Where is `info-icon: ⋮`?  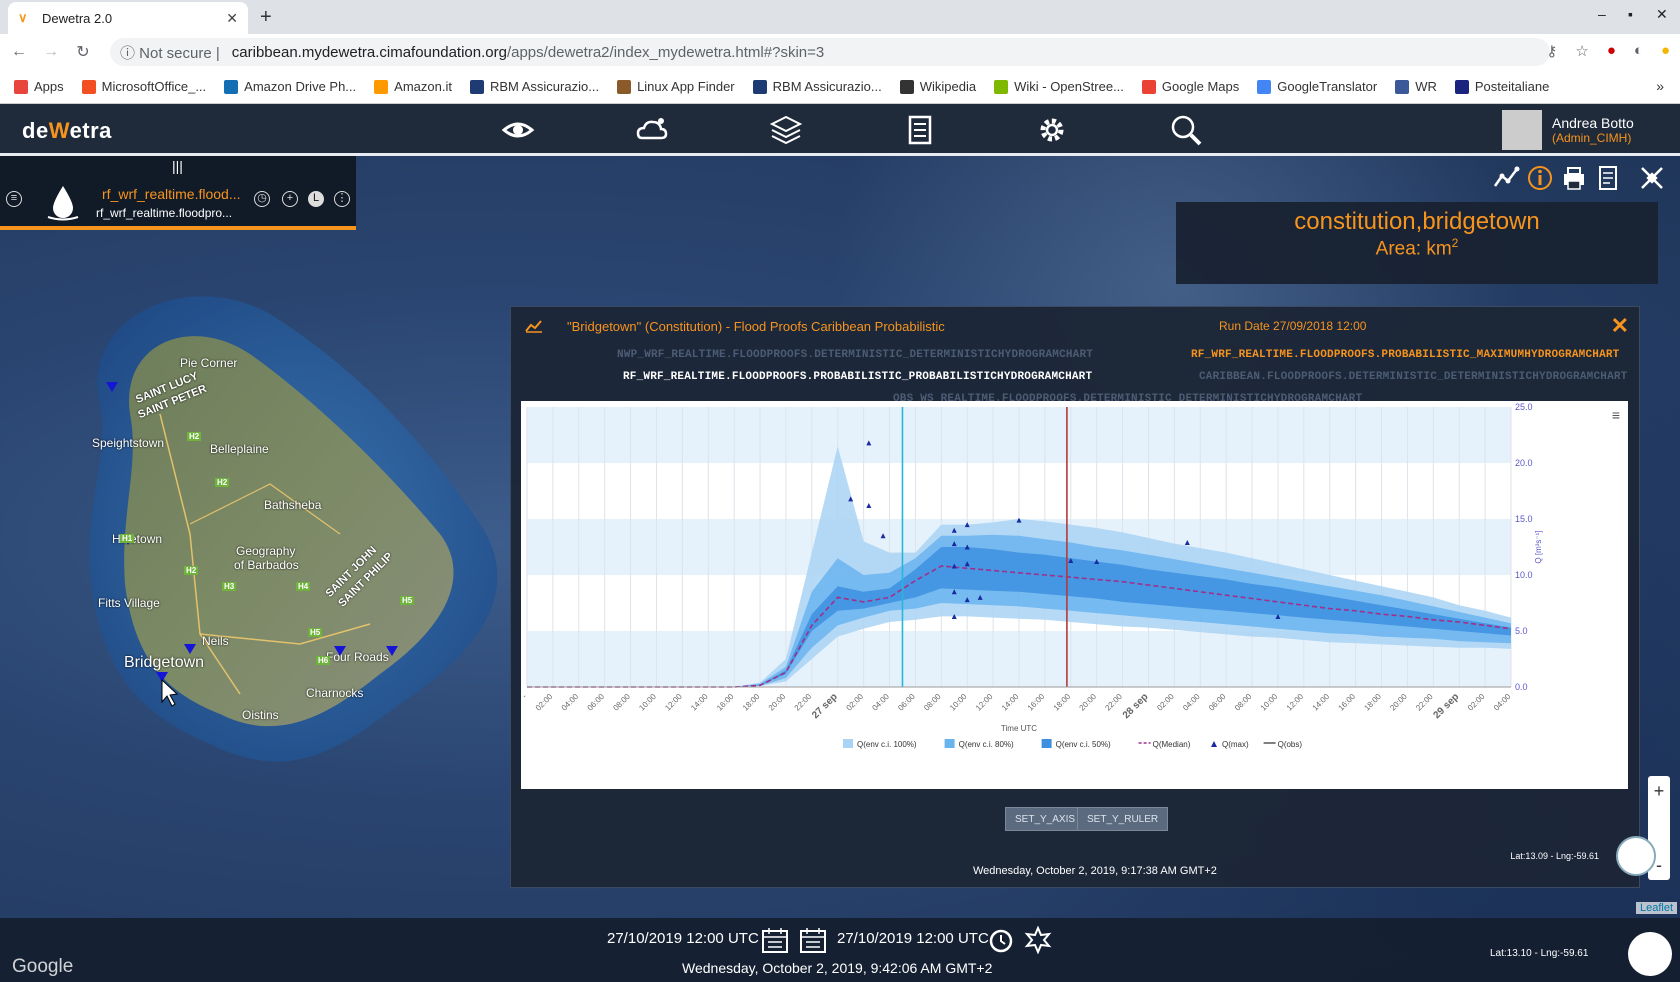
info-icon: ⋮ is located at coordinates (342, 199).